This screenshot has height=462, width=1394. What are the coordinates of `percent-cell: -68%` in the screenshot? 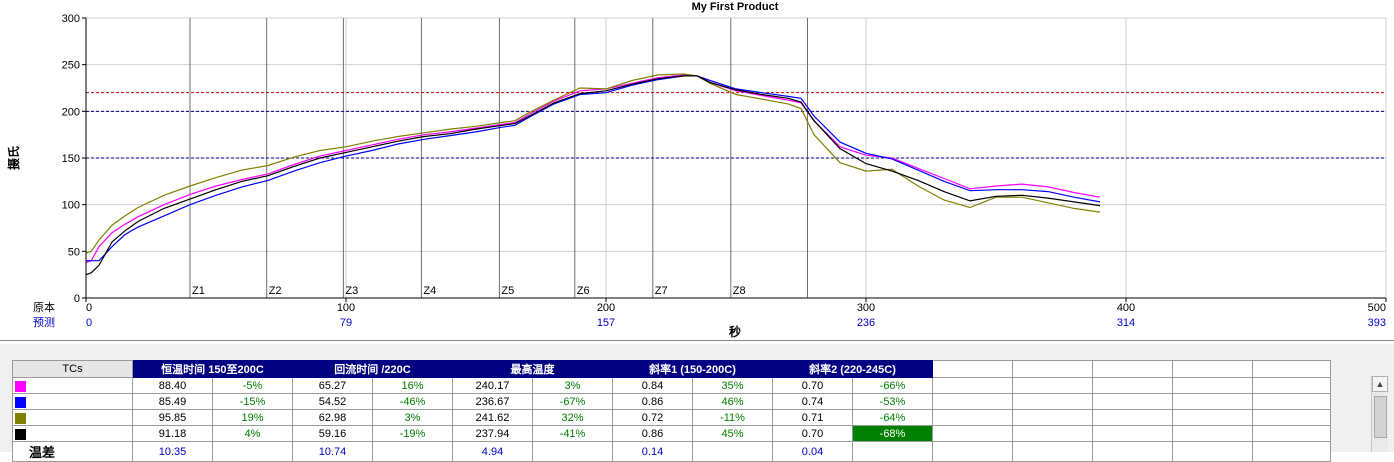 It's located at (892, 433).